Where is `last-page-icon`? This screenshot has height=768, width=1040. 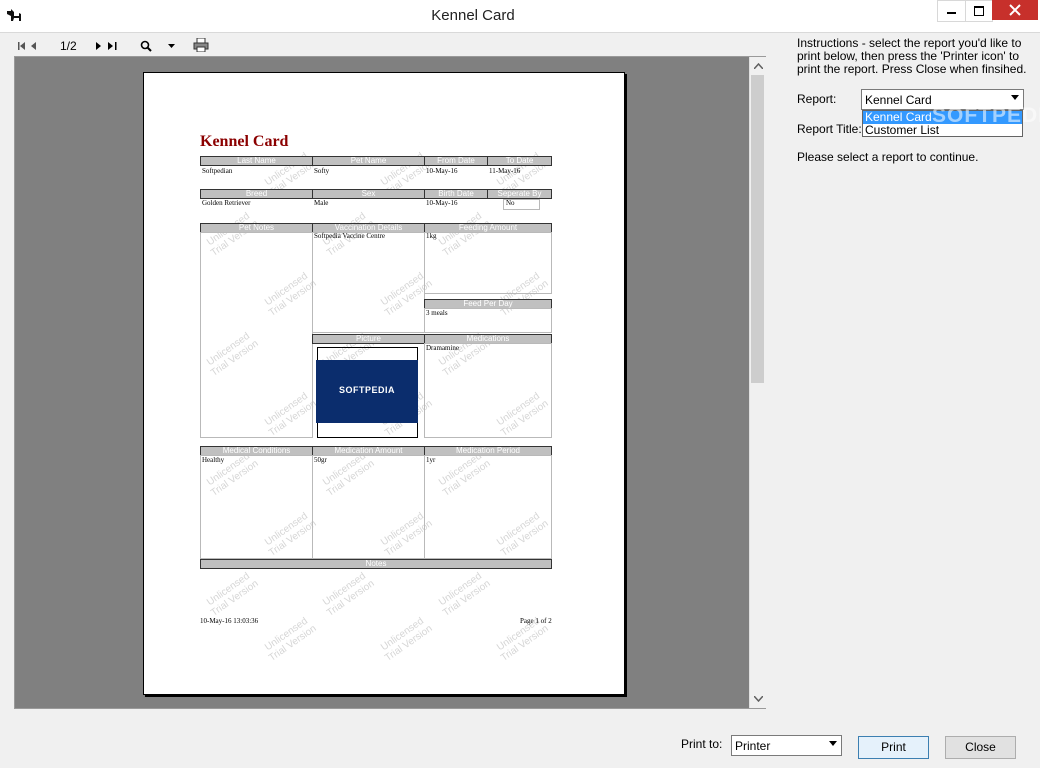 last-page-icon is located at coordinates (112, 46).